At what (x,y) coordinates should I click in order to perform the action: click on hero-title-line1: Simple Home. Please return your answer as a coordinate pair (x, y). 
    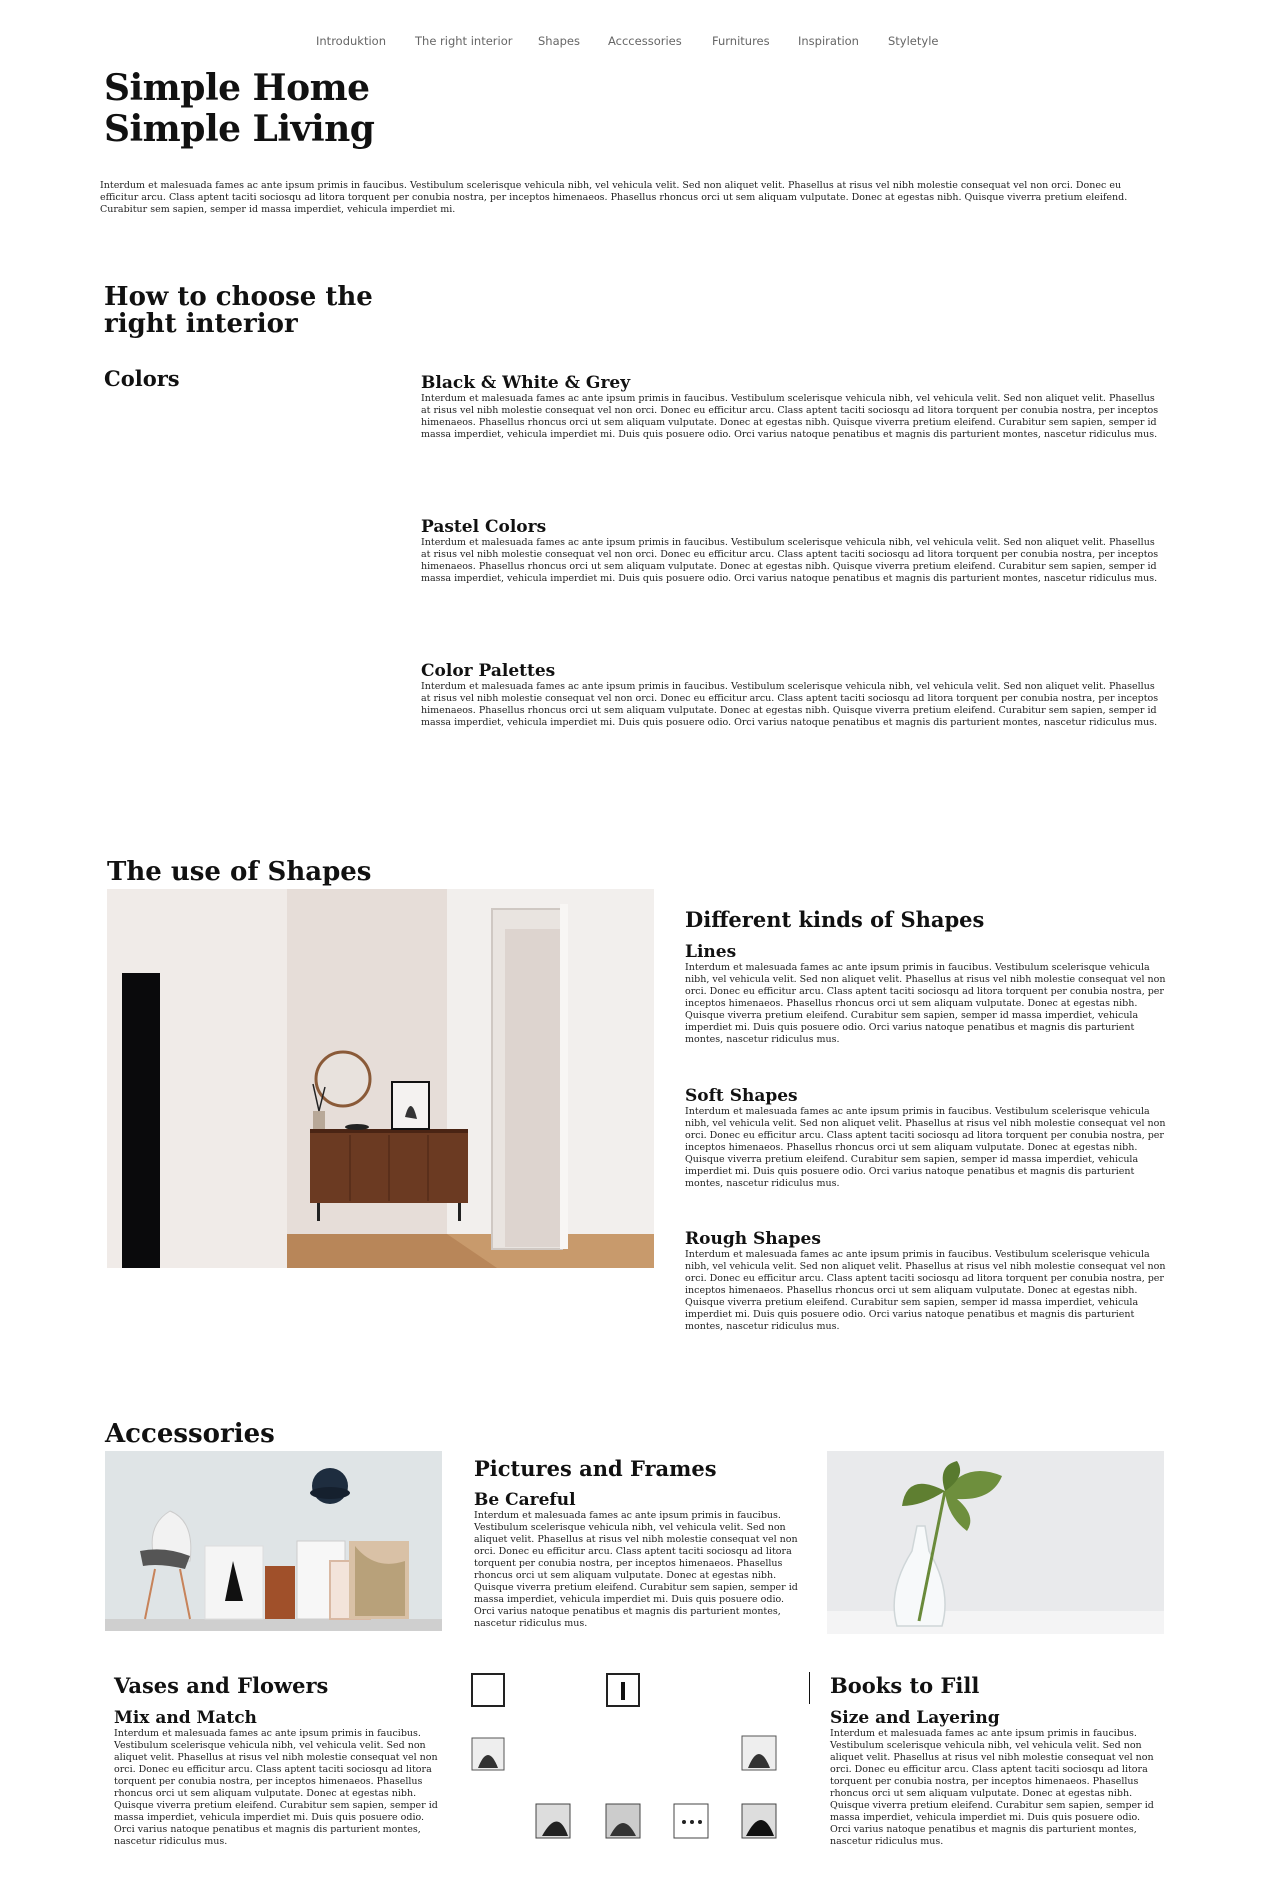
    Looking at the image, I should click on (237, 88).